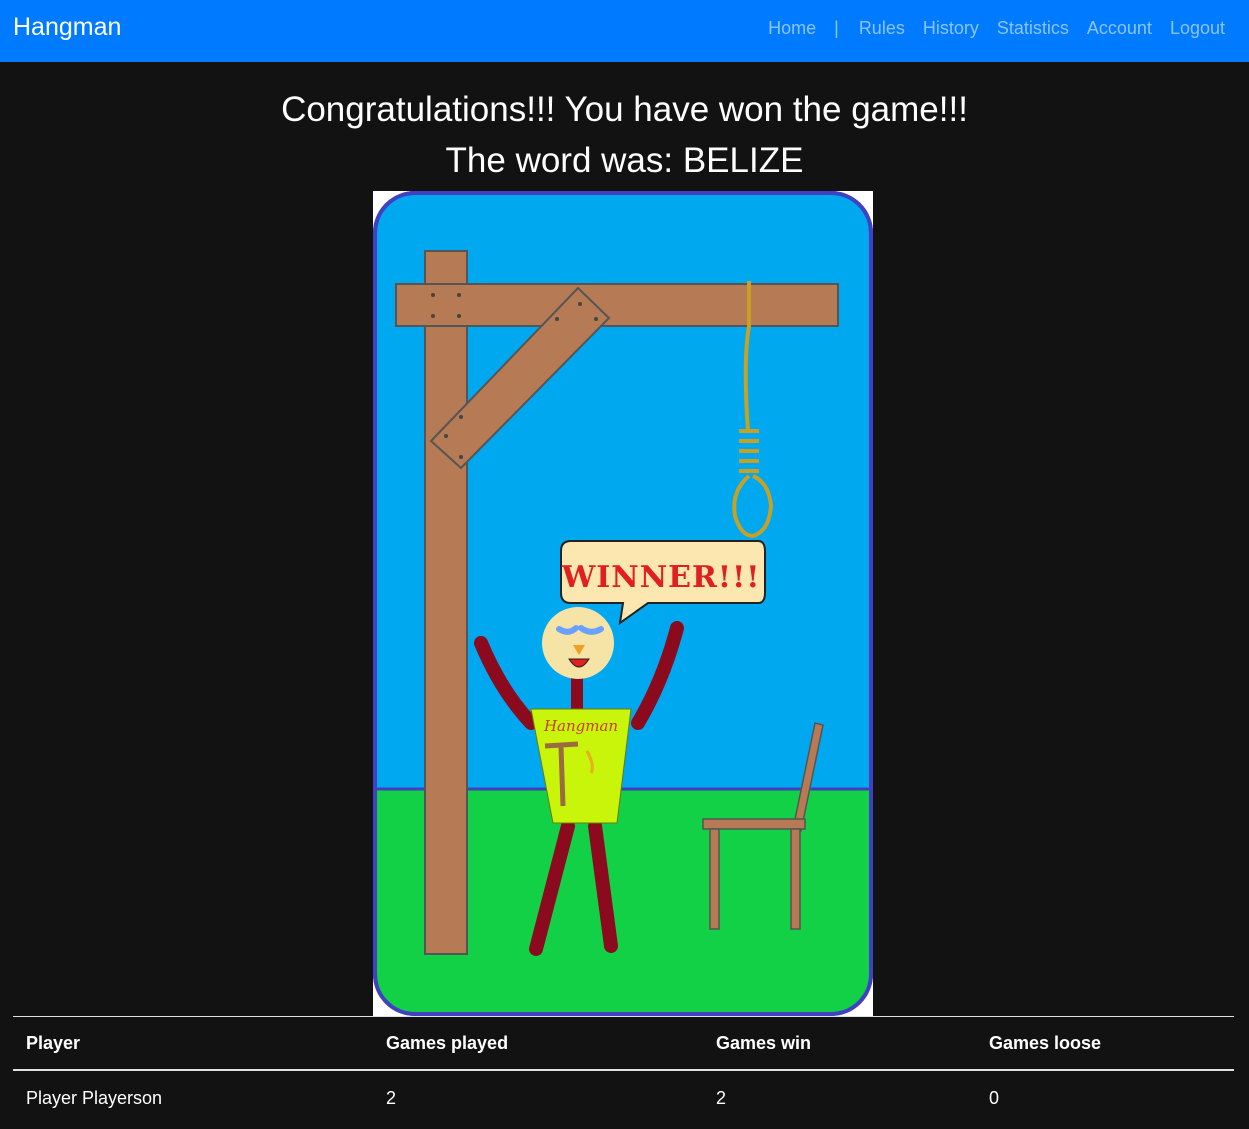  Describe the element at coordinates (580, 726) in the screenshot. I see `shirt-text: Hangman` at that location.